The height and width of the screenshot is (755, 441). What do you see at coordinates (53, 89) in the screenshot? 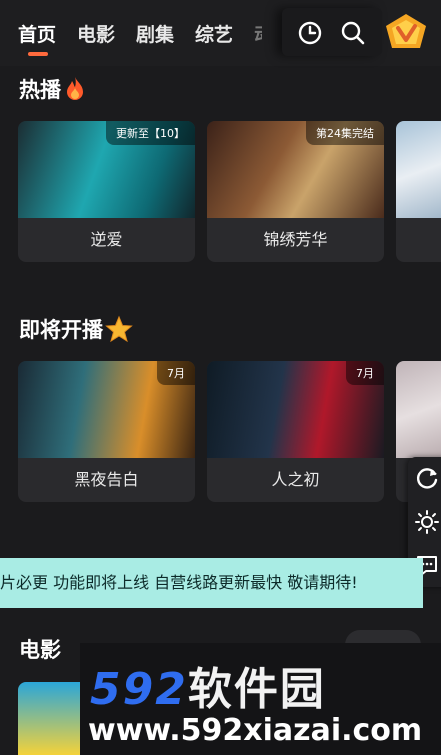
I see `section-title-hot: 热播` at bounding box center [53, 89].